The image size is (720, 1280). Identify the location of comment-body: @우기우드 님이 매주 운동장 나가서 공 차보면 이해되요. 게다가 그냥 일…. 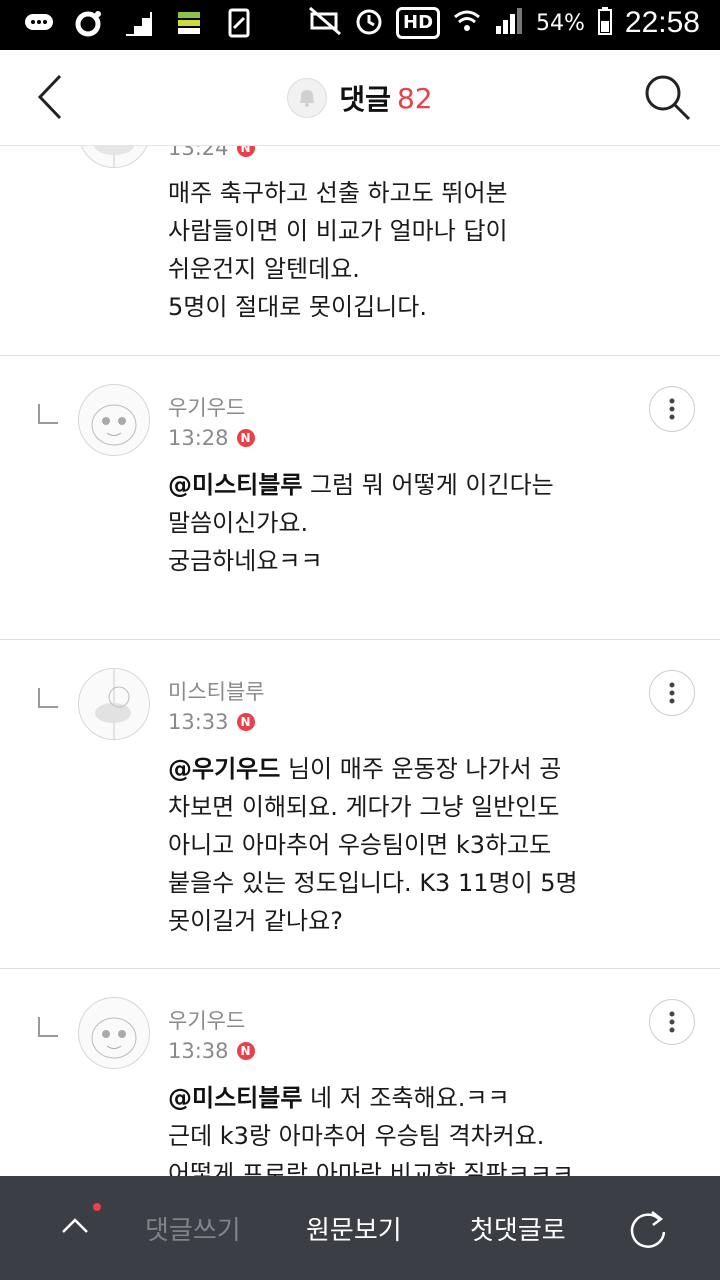
(373, 845).